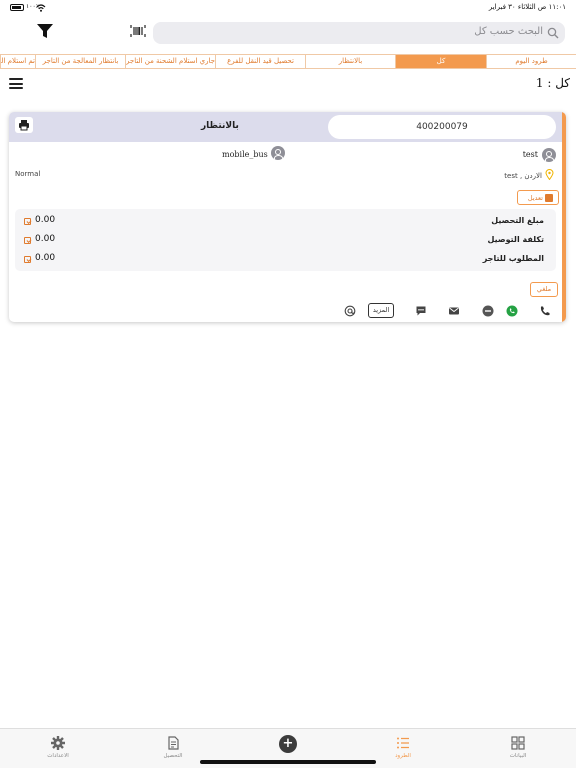 The height and width of the screenshot is (768, 576). What do you see at coordinates (285, 311) in the screenshot?
I see `contact-actions: المزيد` at bounding box center [285, 311].